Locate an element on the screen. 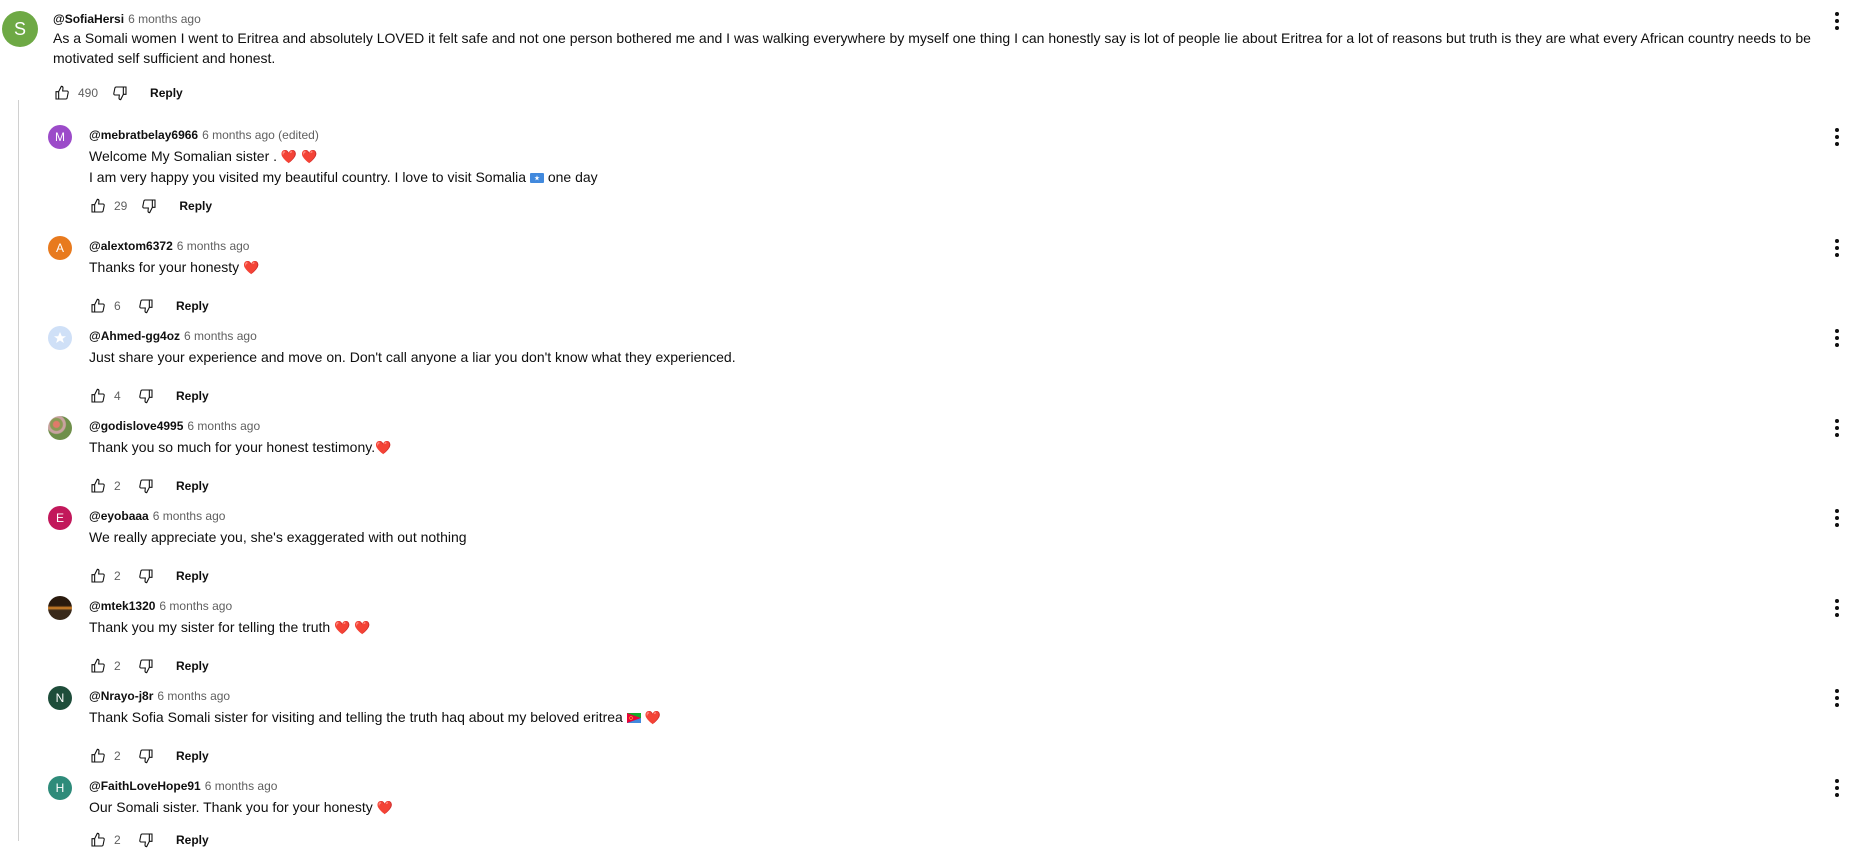 This screenshot has height=850, width=1849. comment-header: @eyobaaa 6 months ago is located at coordinates (157, 516).